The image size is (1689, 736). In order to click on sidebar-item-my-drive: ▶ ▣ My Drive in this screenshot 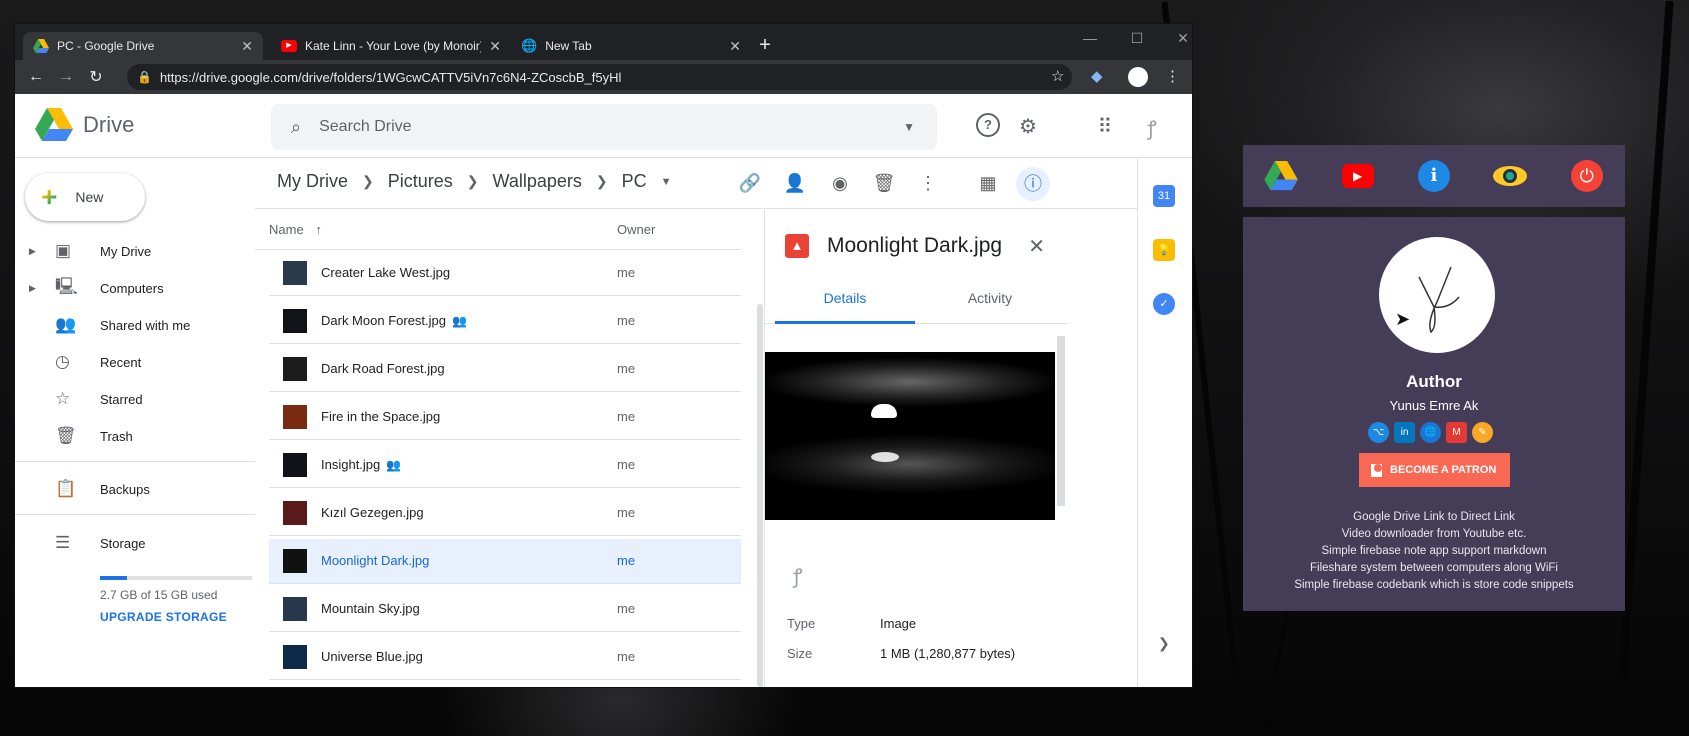, I will do `click(135, 251)`.